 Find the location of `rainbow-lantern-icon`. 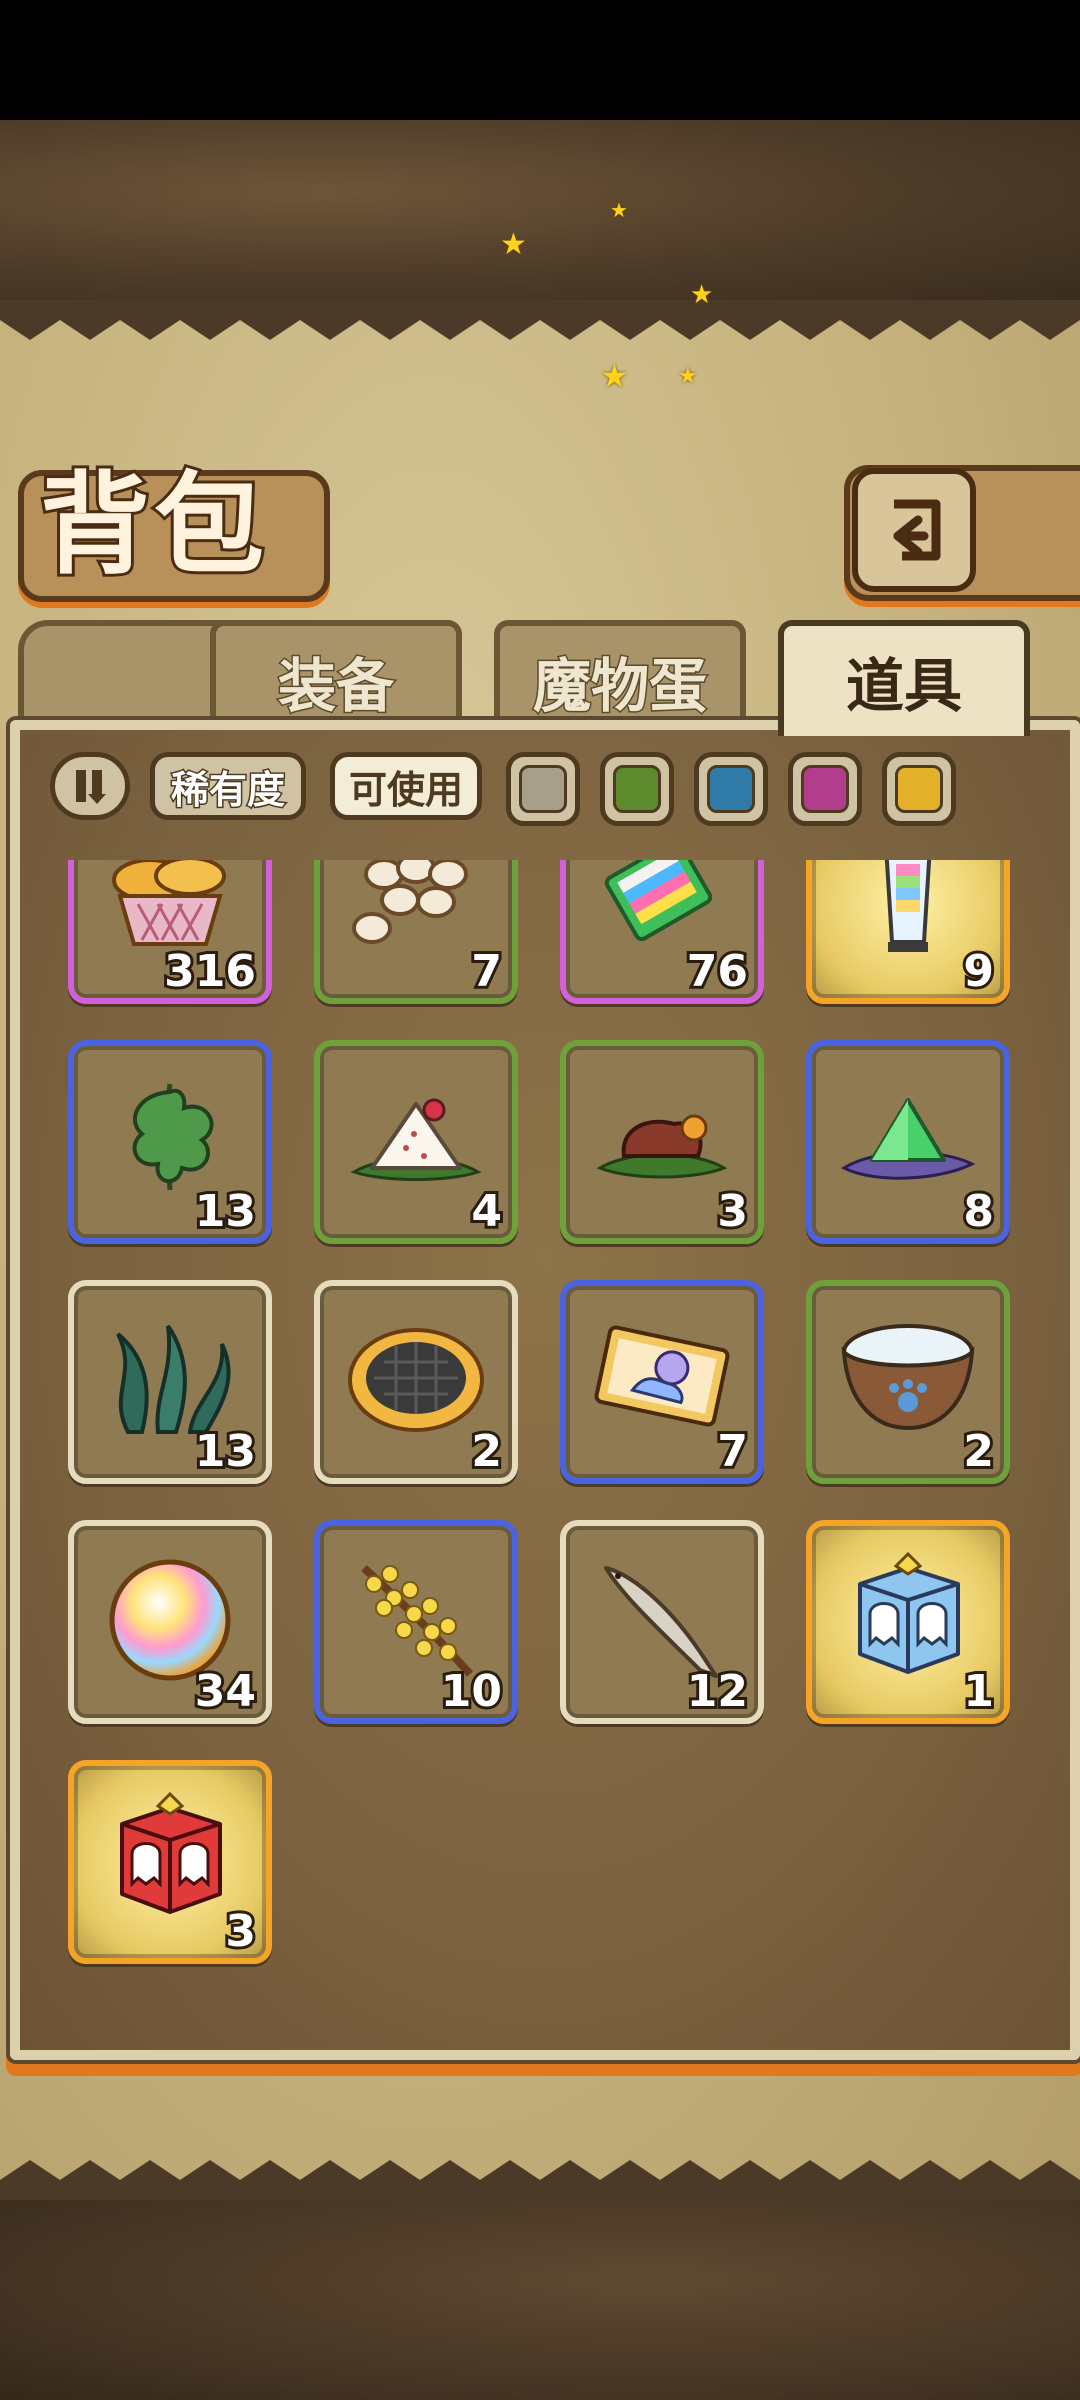

rainbow-lantern-icon is located at coordinates (908, 906).